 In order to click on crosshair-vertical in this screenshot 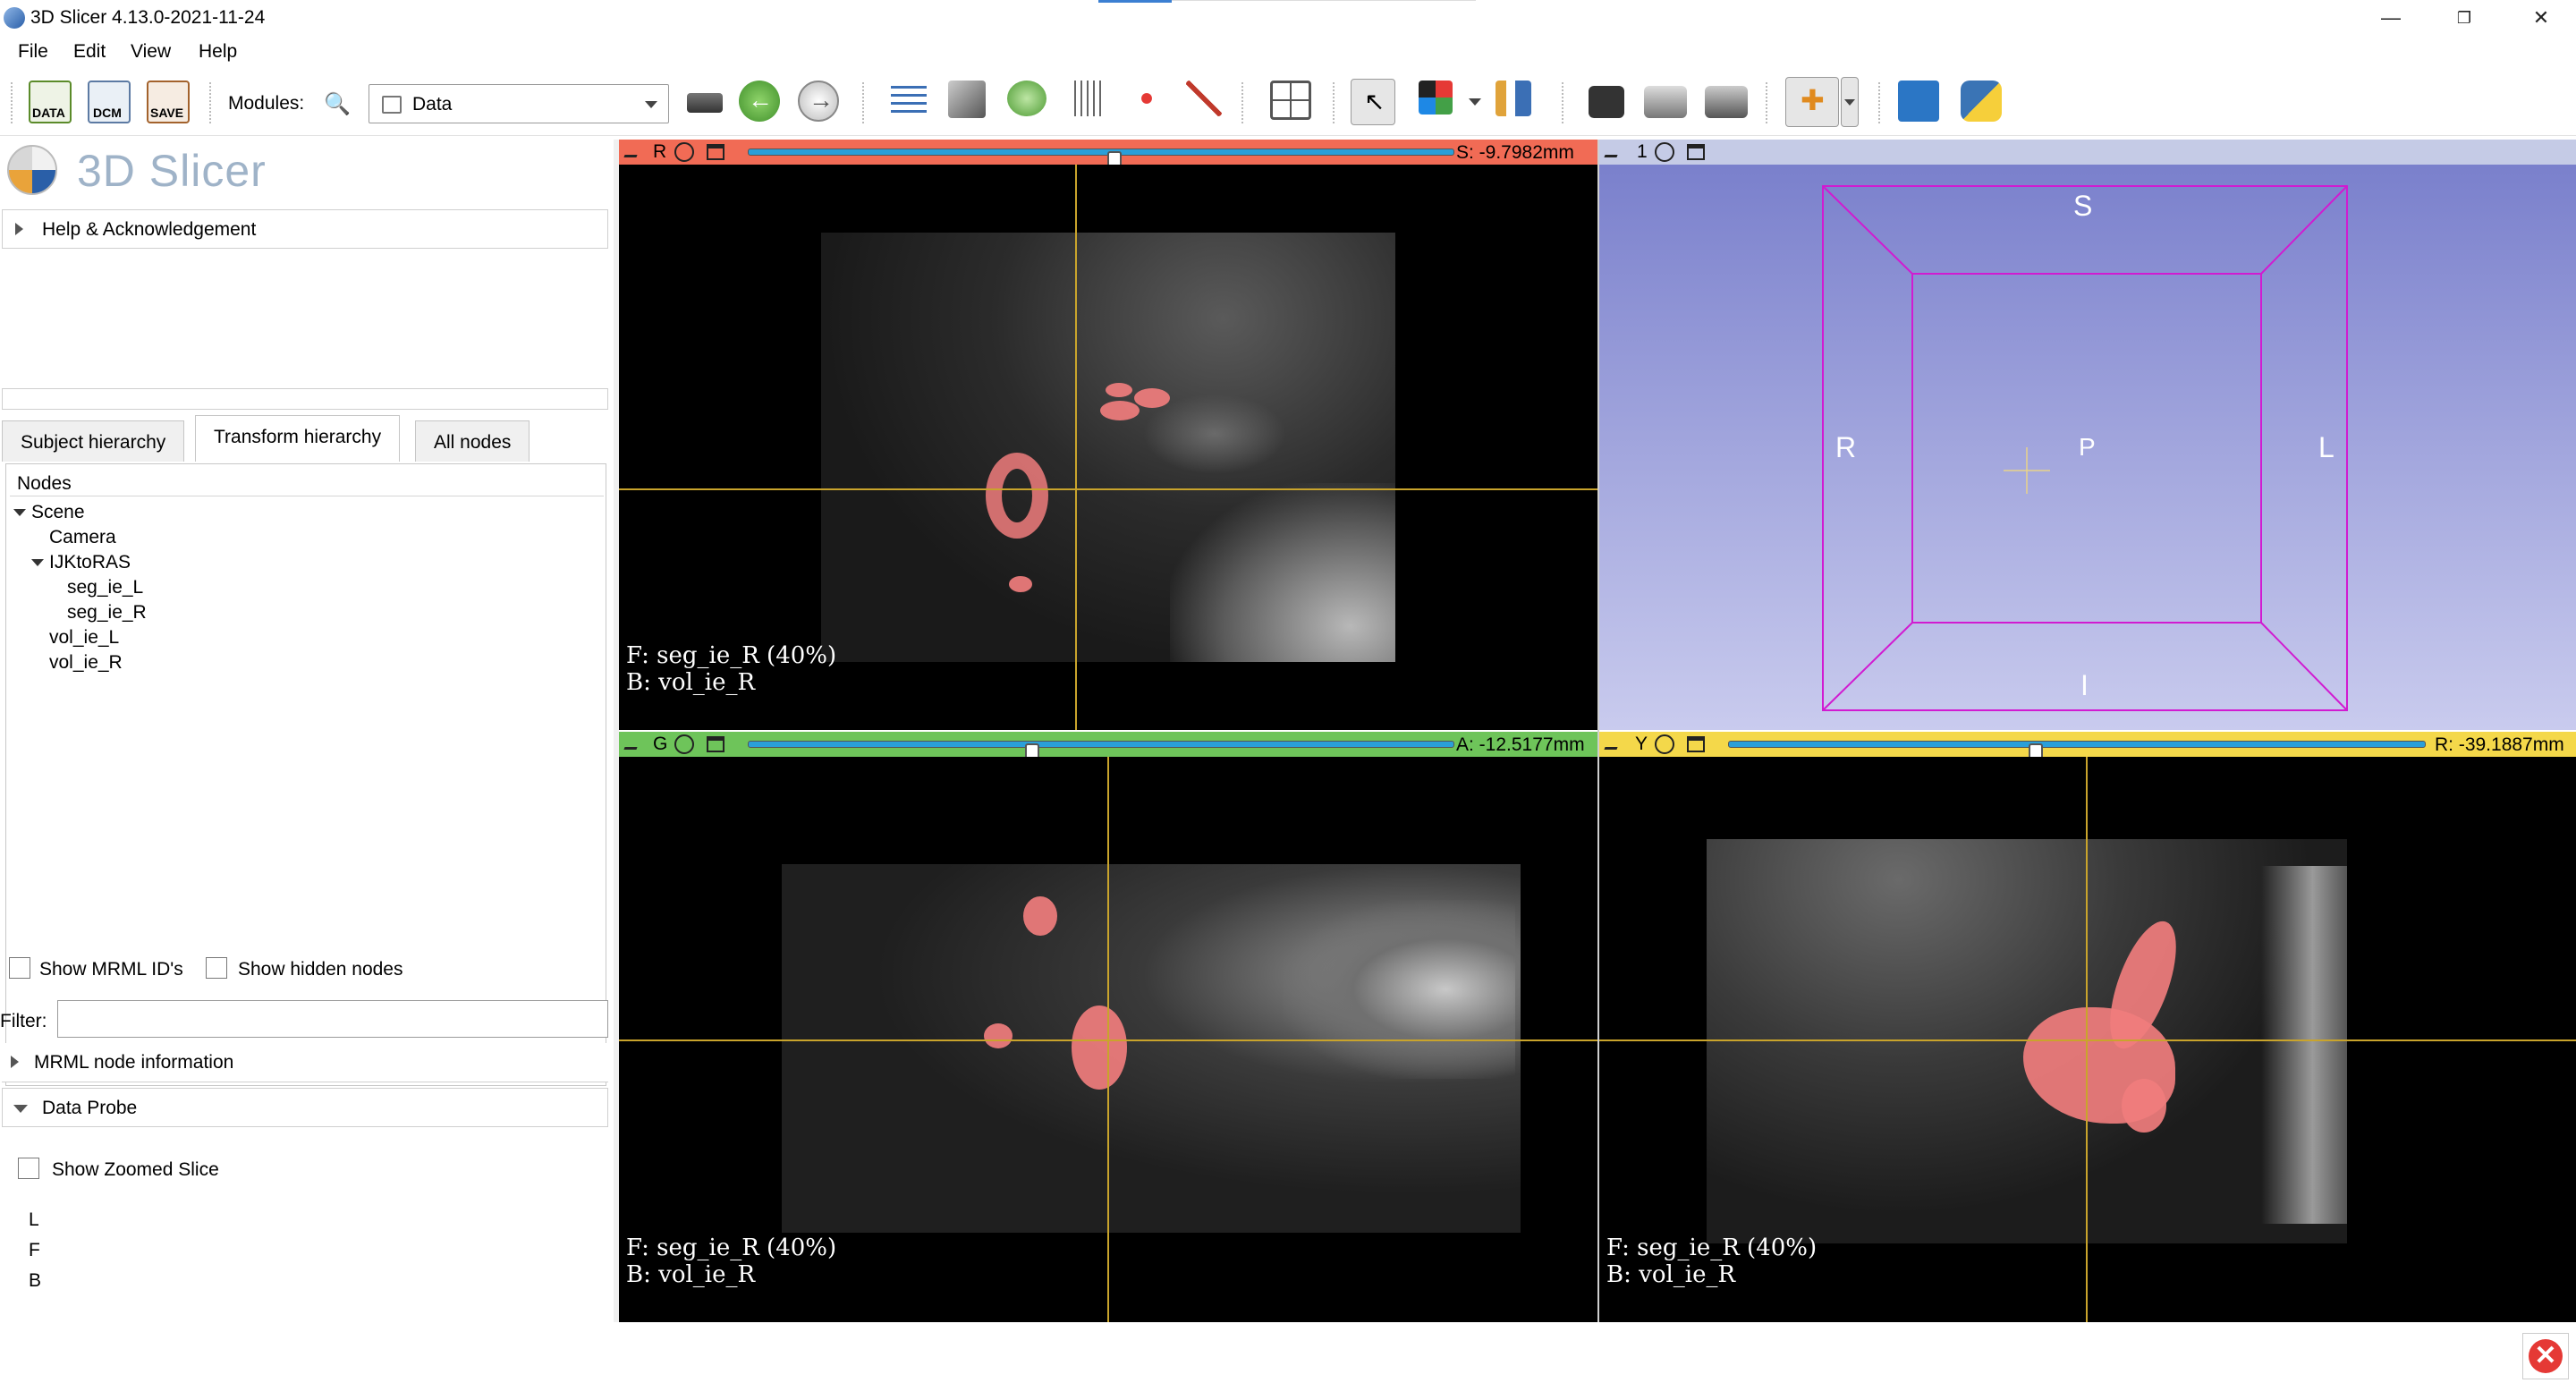, I will do `click(2087, 1040)`.